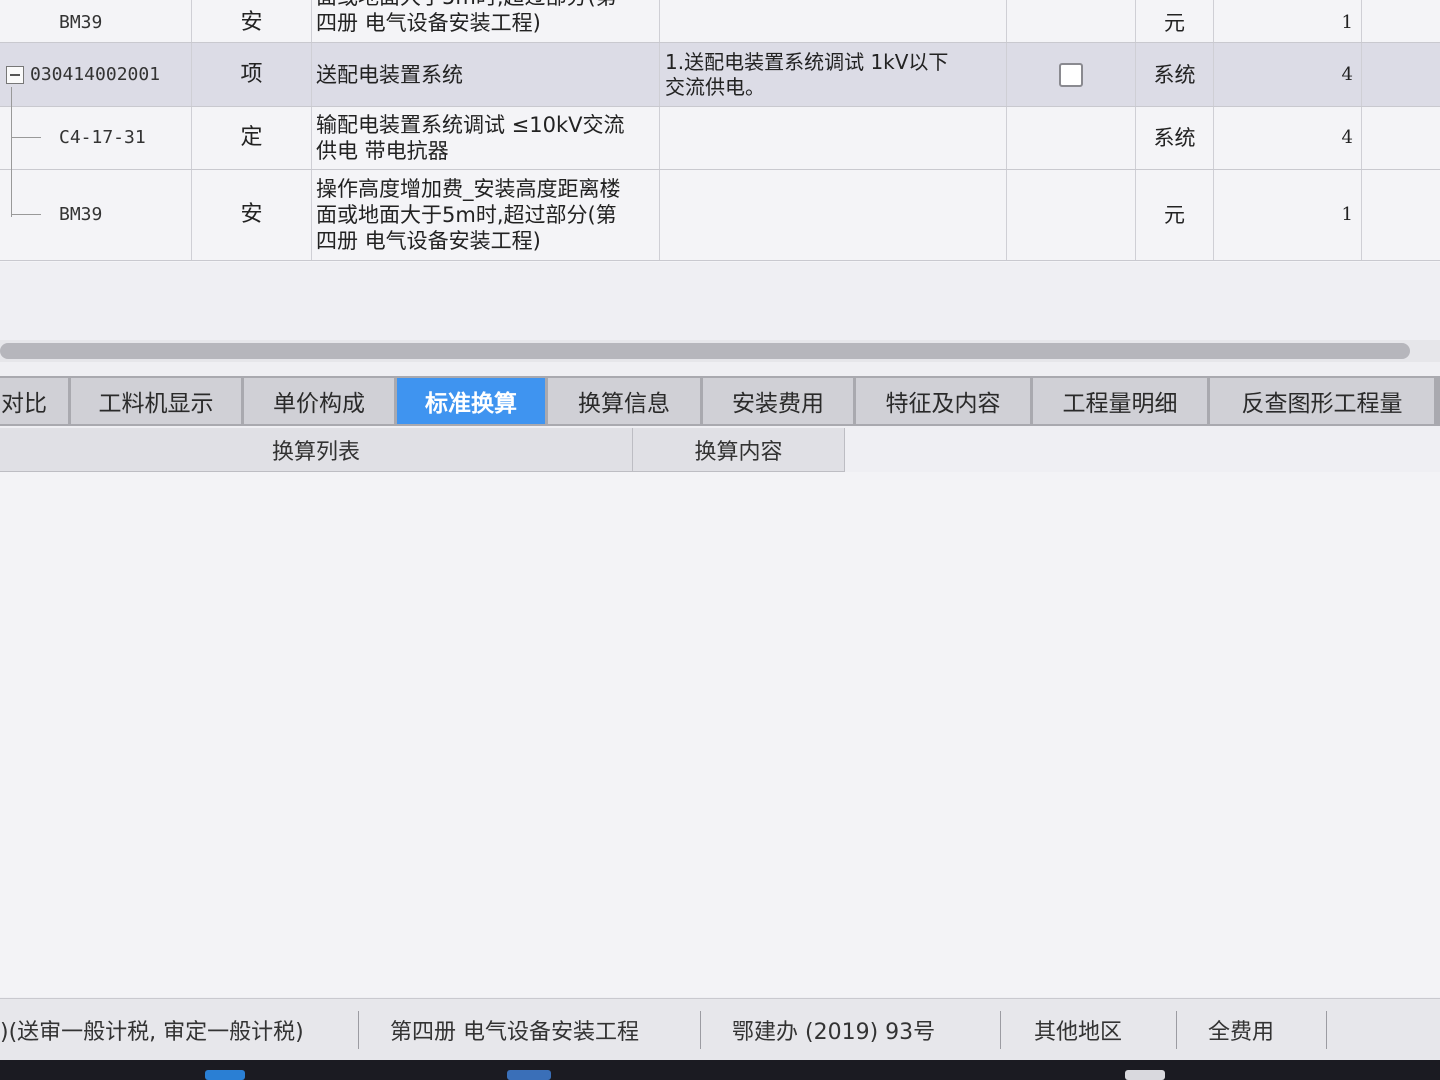 The image size is (1440, 1080). I want to click on tab-unit-price-composition: 单价构成, so click(319, 401).